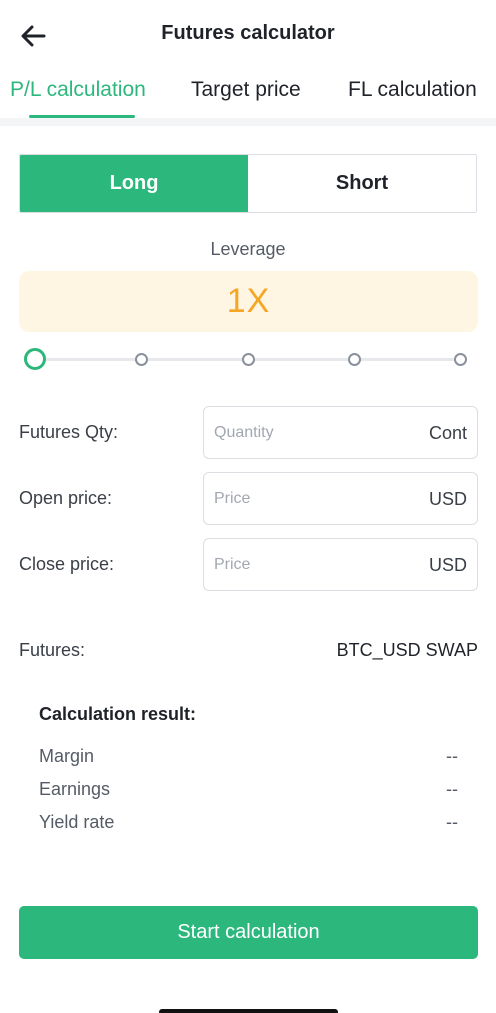 The height and width of the screenshot is (1013, 496). I want to click on section-divider, so click(248, 122).